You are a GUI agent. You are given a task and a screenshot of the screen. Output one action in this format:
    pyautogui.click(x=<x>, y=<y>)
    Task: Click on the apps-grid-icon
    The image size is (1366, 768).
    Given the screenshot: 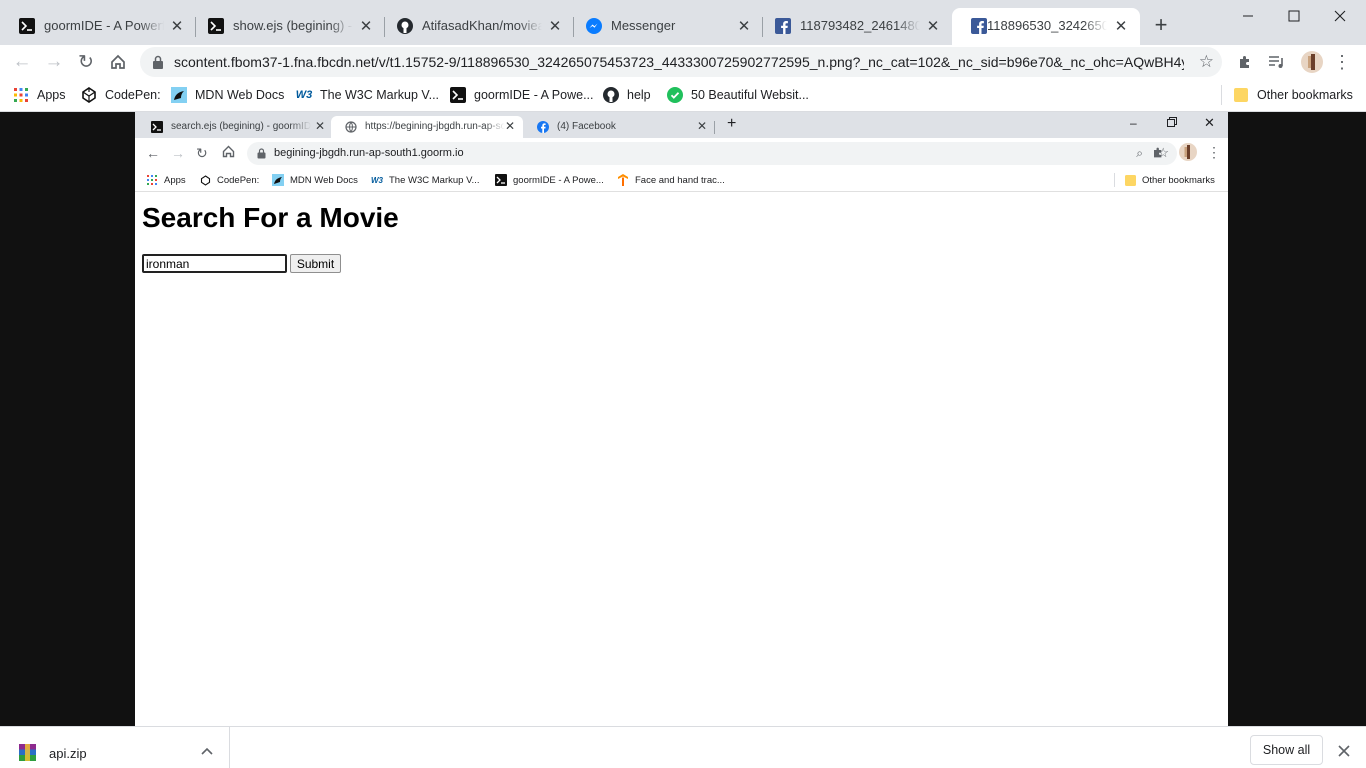 What is the action you would take?
    pyautogui.click(x=152, y=180)
    